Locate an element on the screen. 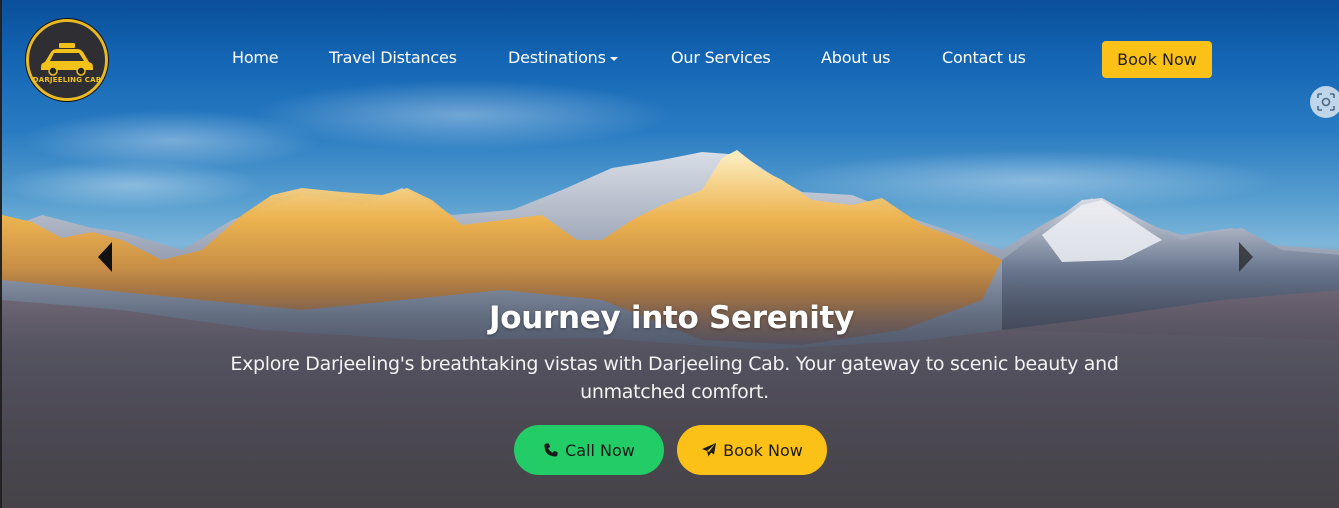  chevron-down-icon is located at coordinates (613, 58).